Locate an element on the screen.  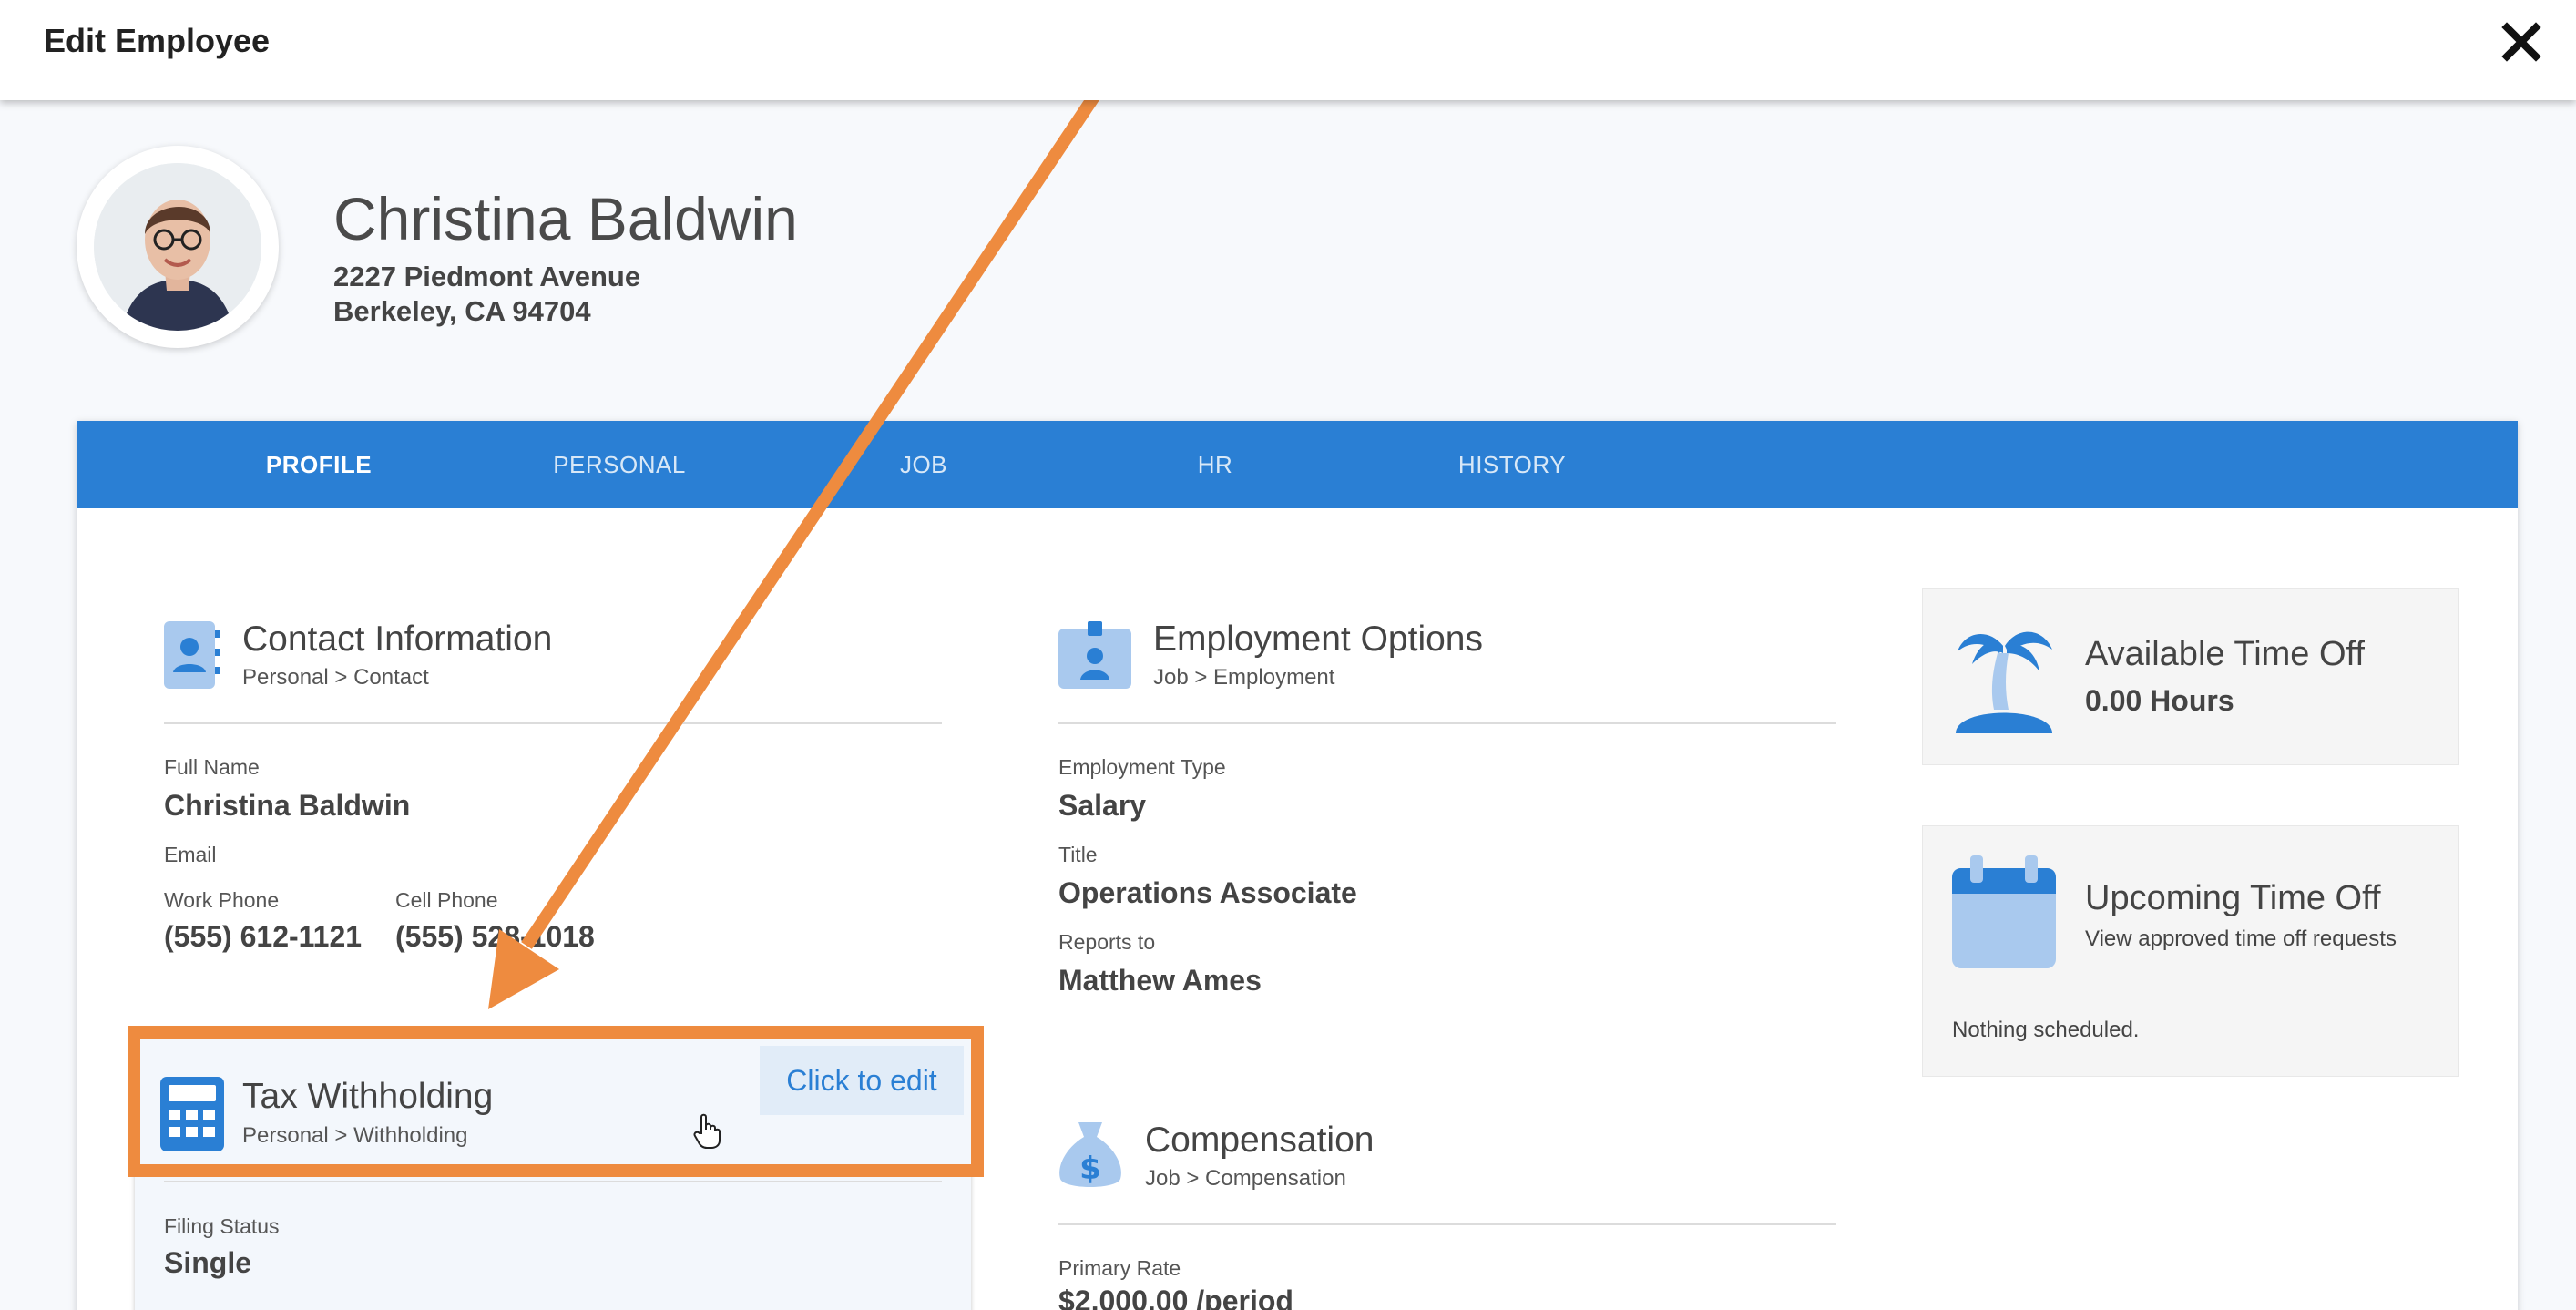
contact-book-icon is located at coordinates (193, 657).